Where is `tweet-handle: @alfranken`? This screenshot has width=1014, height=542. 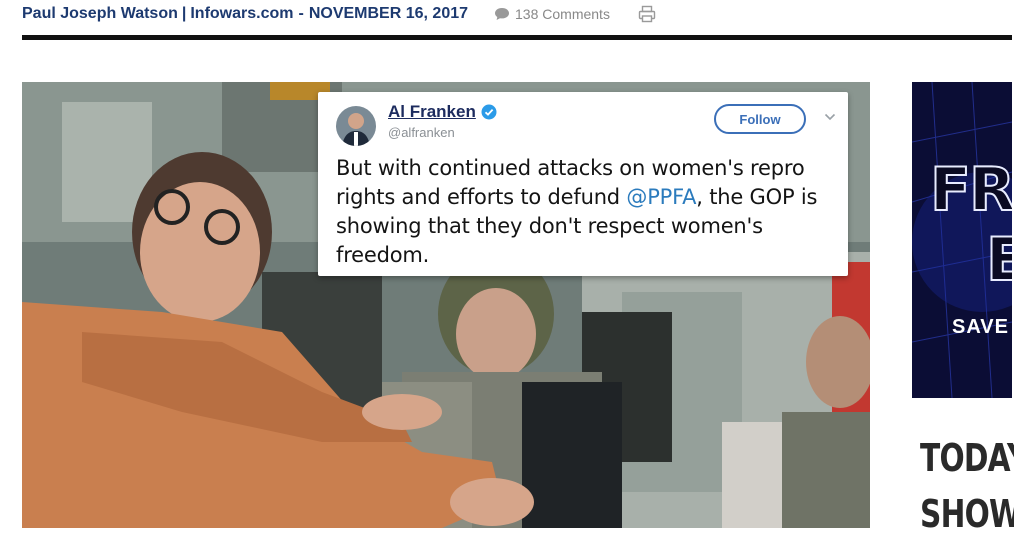
tweet-handle: @alfranken is located at coordinates (421, 132).